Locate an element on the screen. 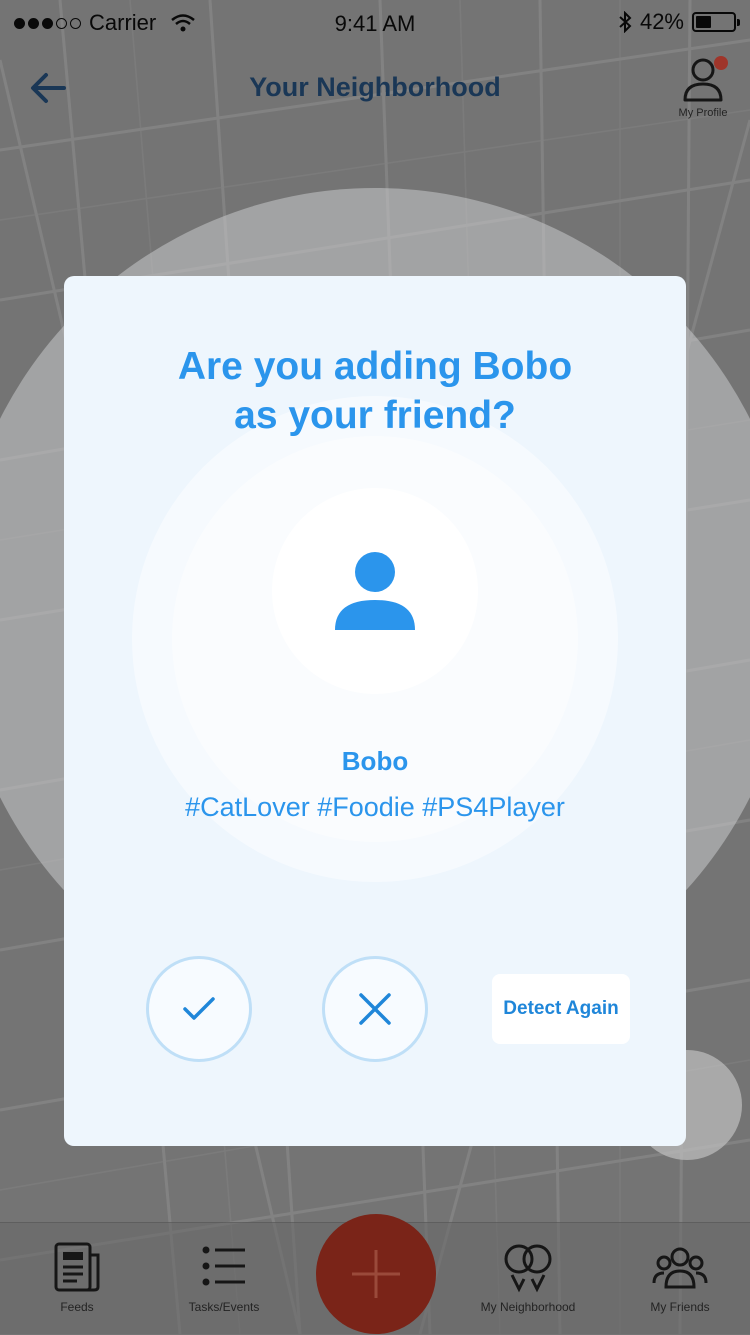 This screenshot has height=1335, width=750. reject-button is located at coordinates (375, 1009).